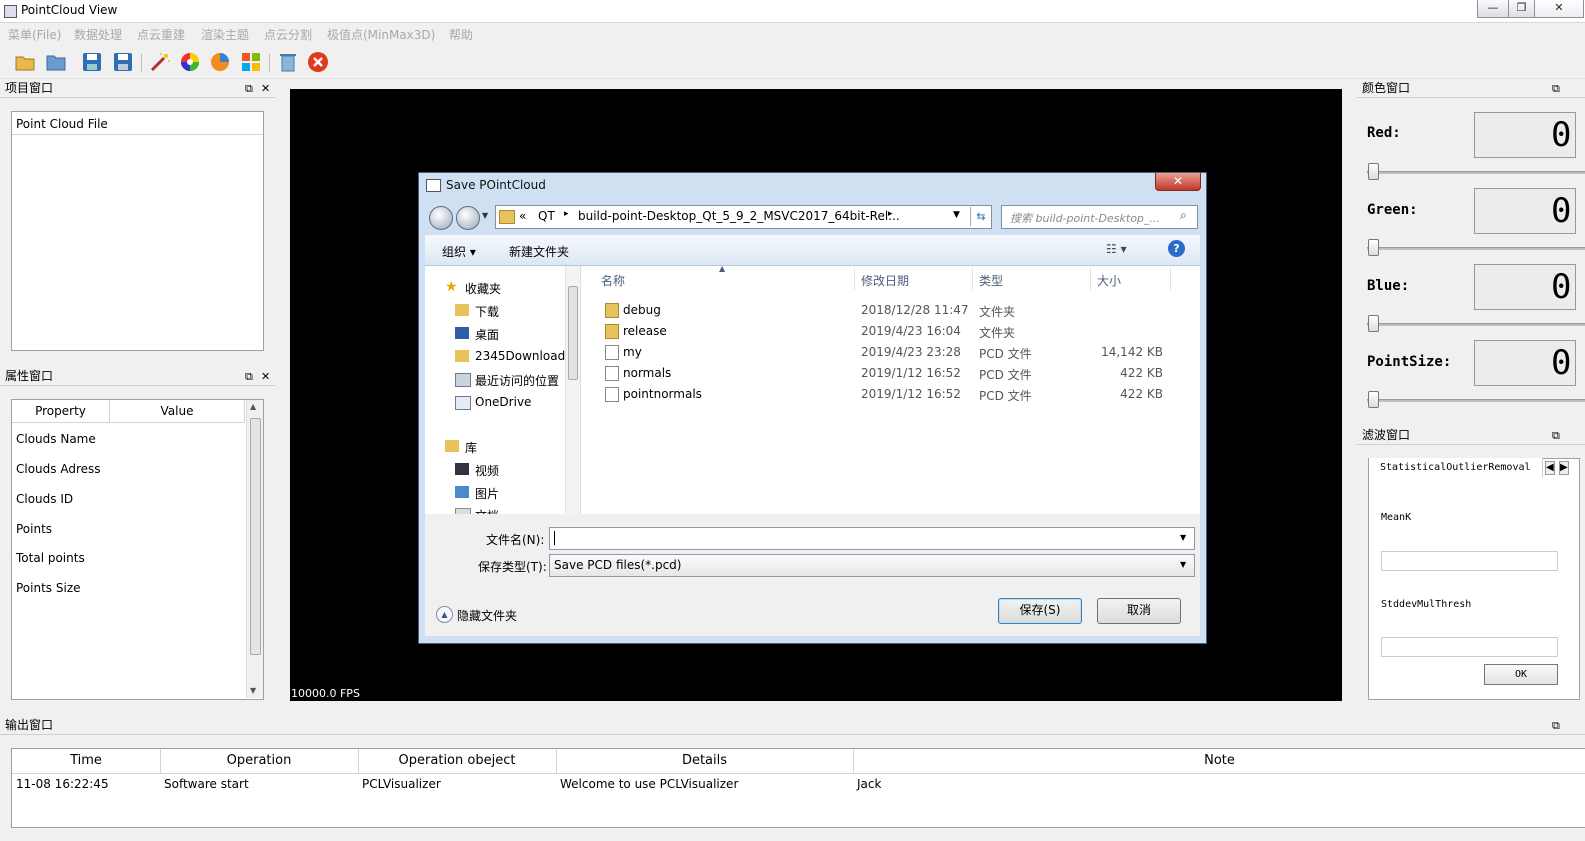  I want to click on scroll-up-icon: ▲, so click(253, 406).